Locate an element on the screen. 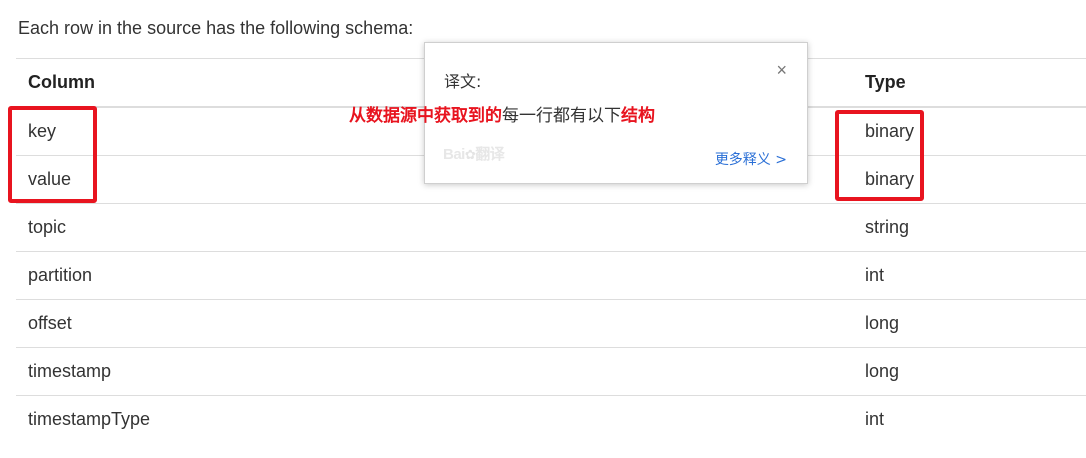  column-name-cell: topic is located at coordinates (434, 227).